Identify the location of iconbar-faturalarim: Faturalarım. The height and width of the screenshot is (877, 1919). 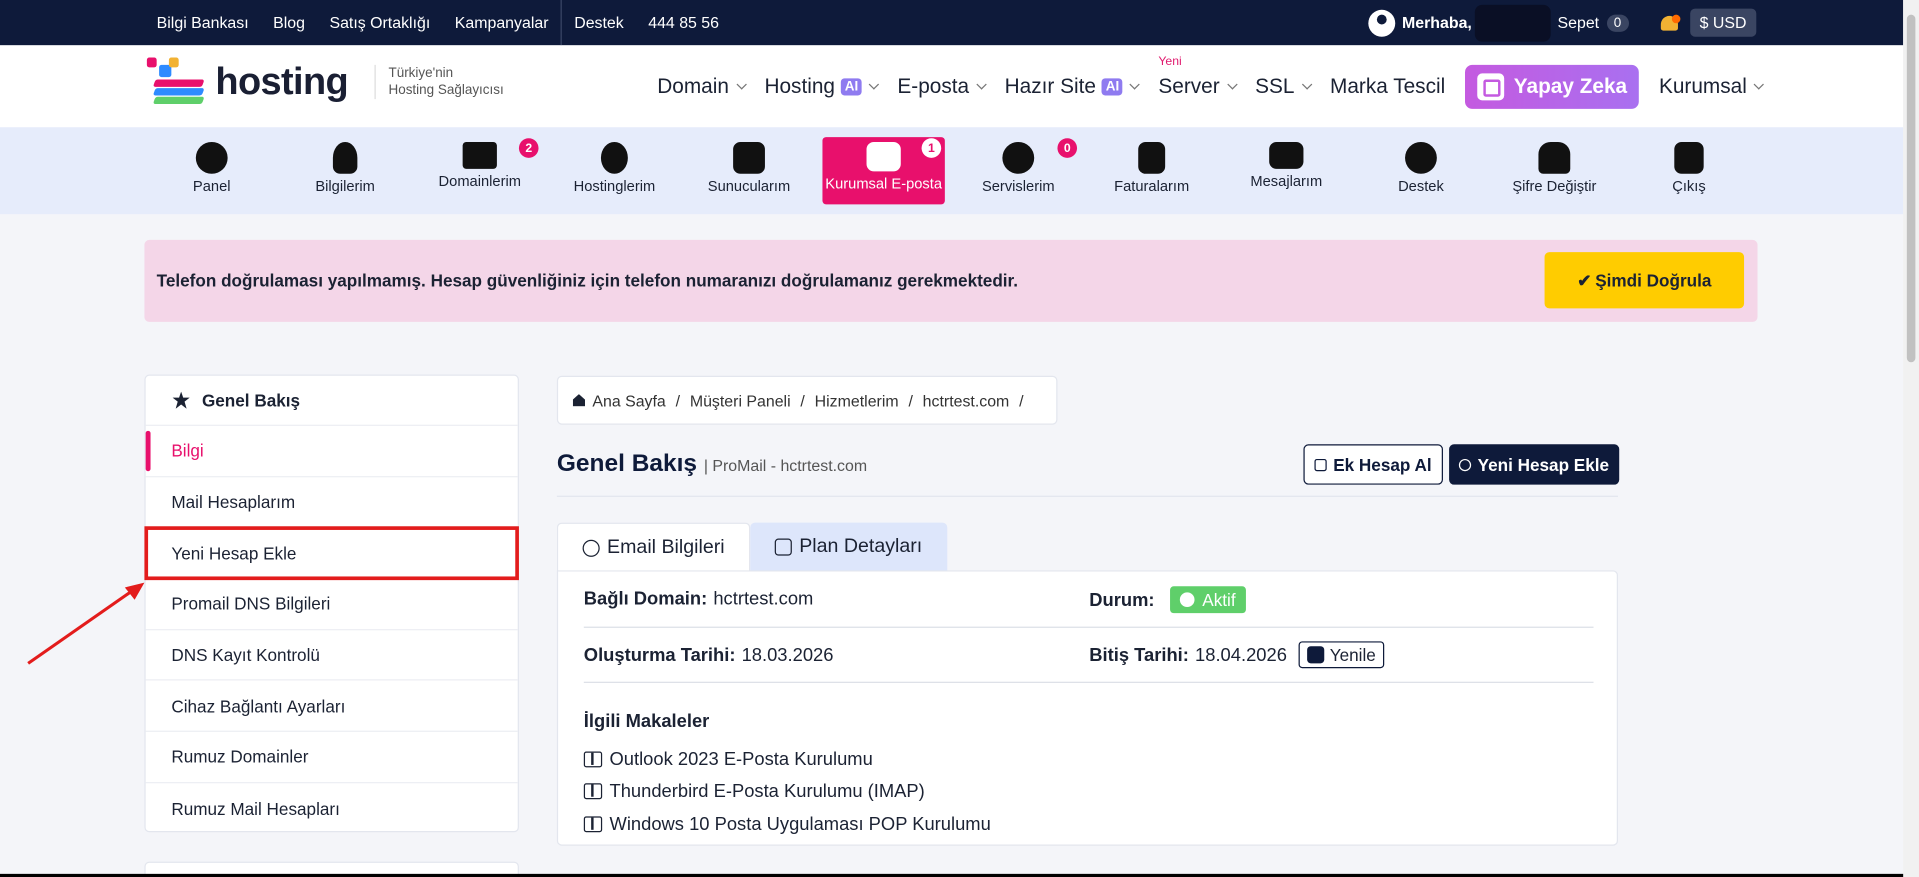
(1151, 170).